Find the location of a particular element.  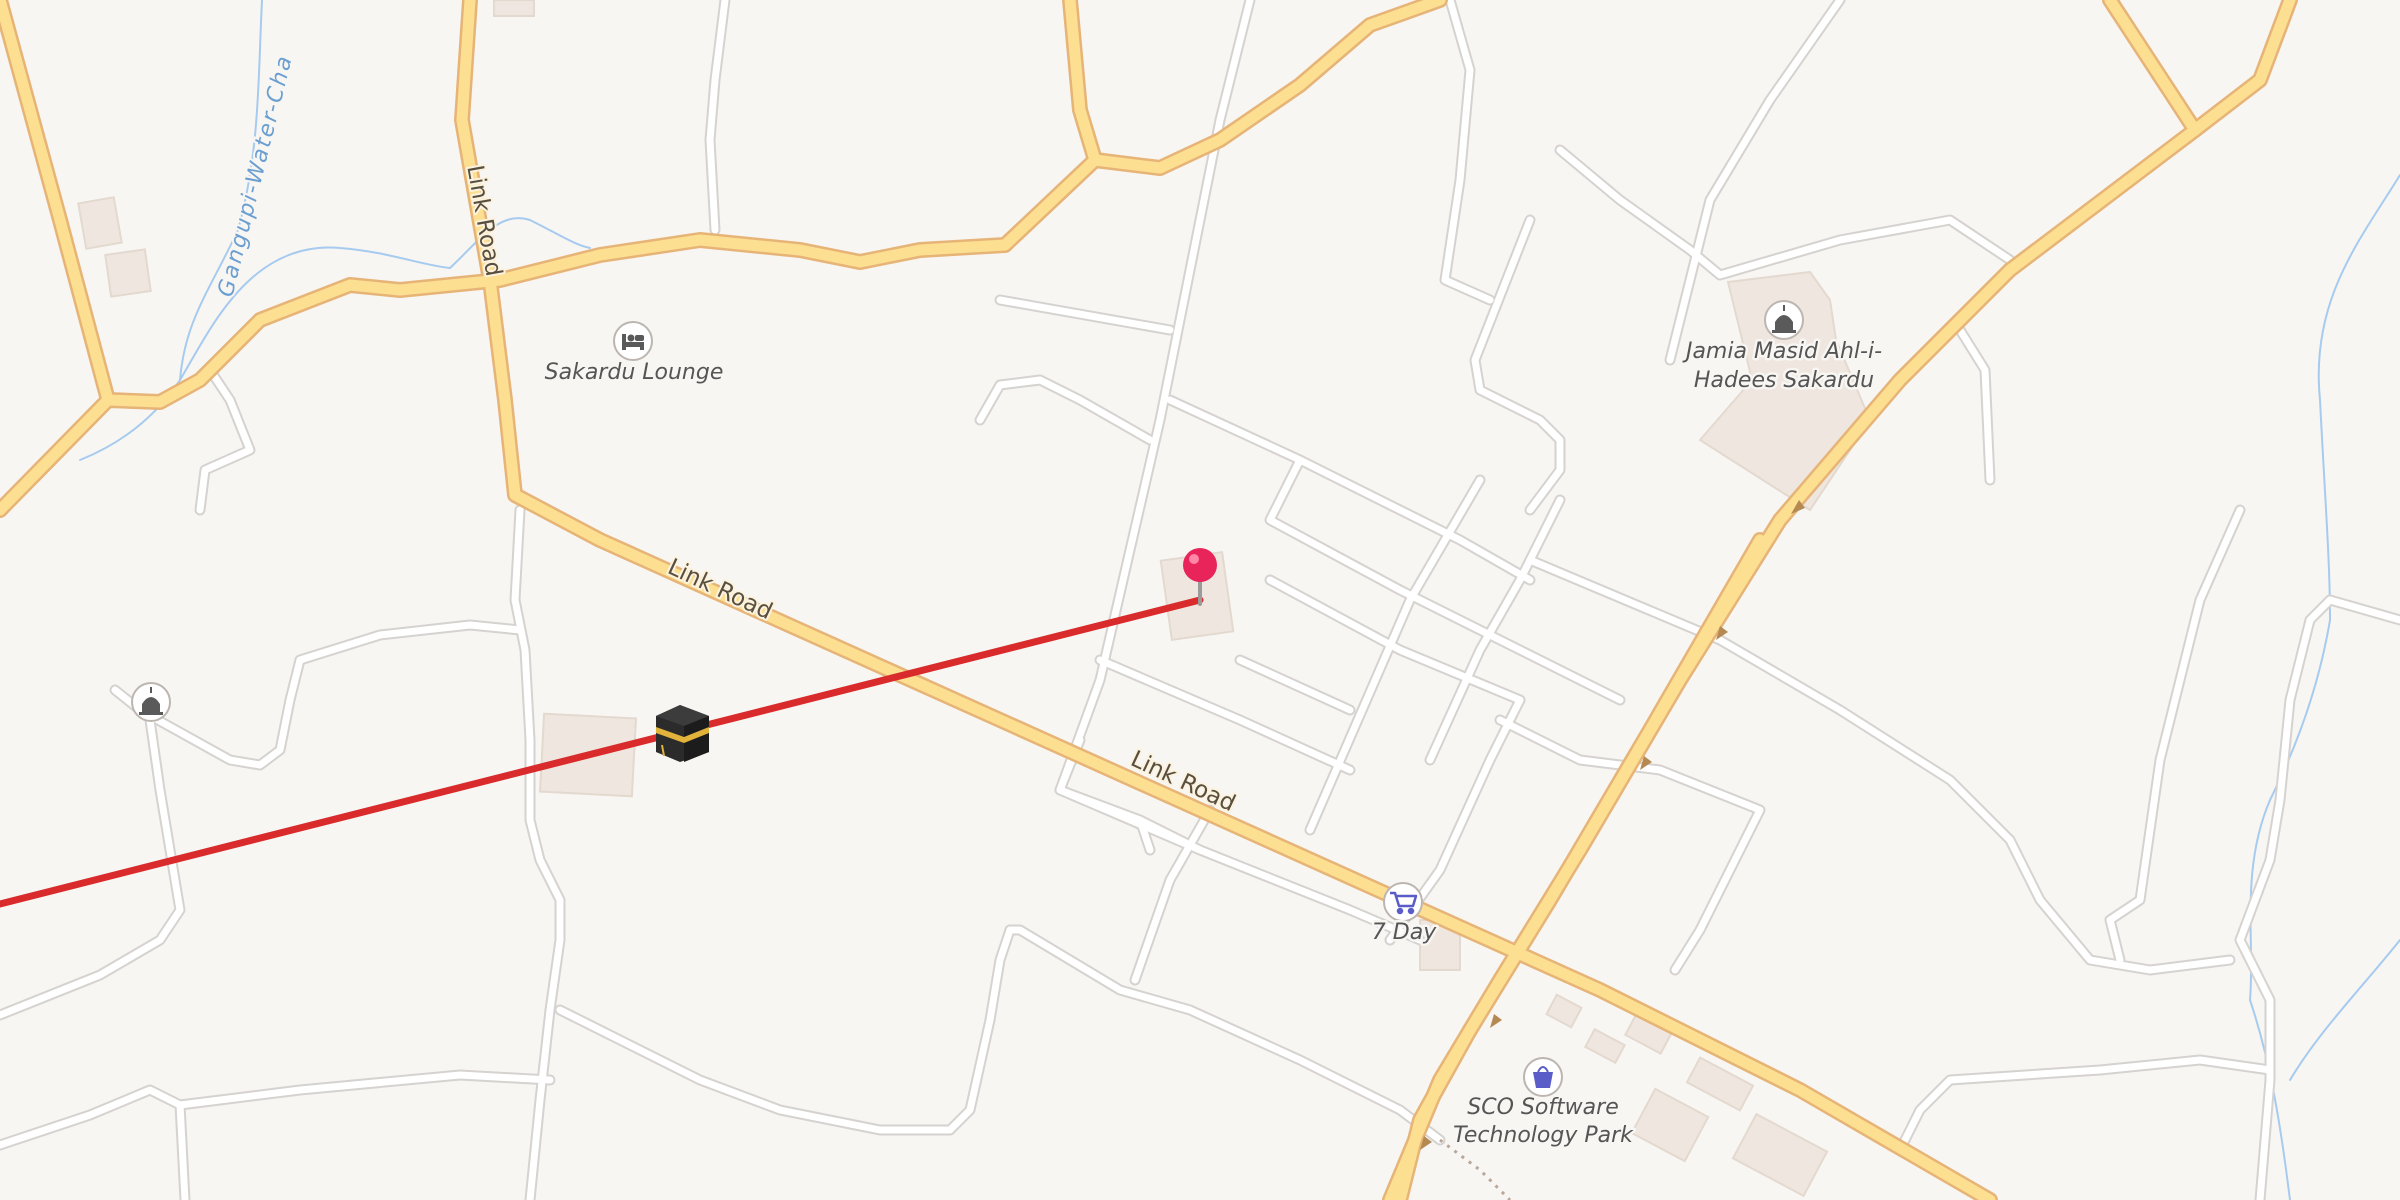

poi-mosque-west is located at coordinates (151, 702).